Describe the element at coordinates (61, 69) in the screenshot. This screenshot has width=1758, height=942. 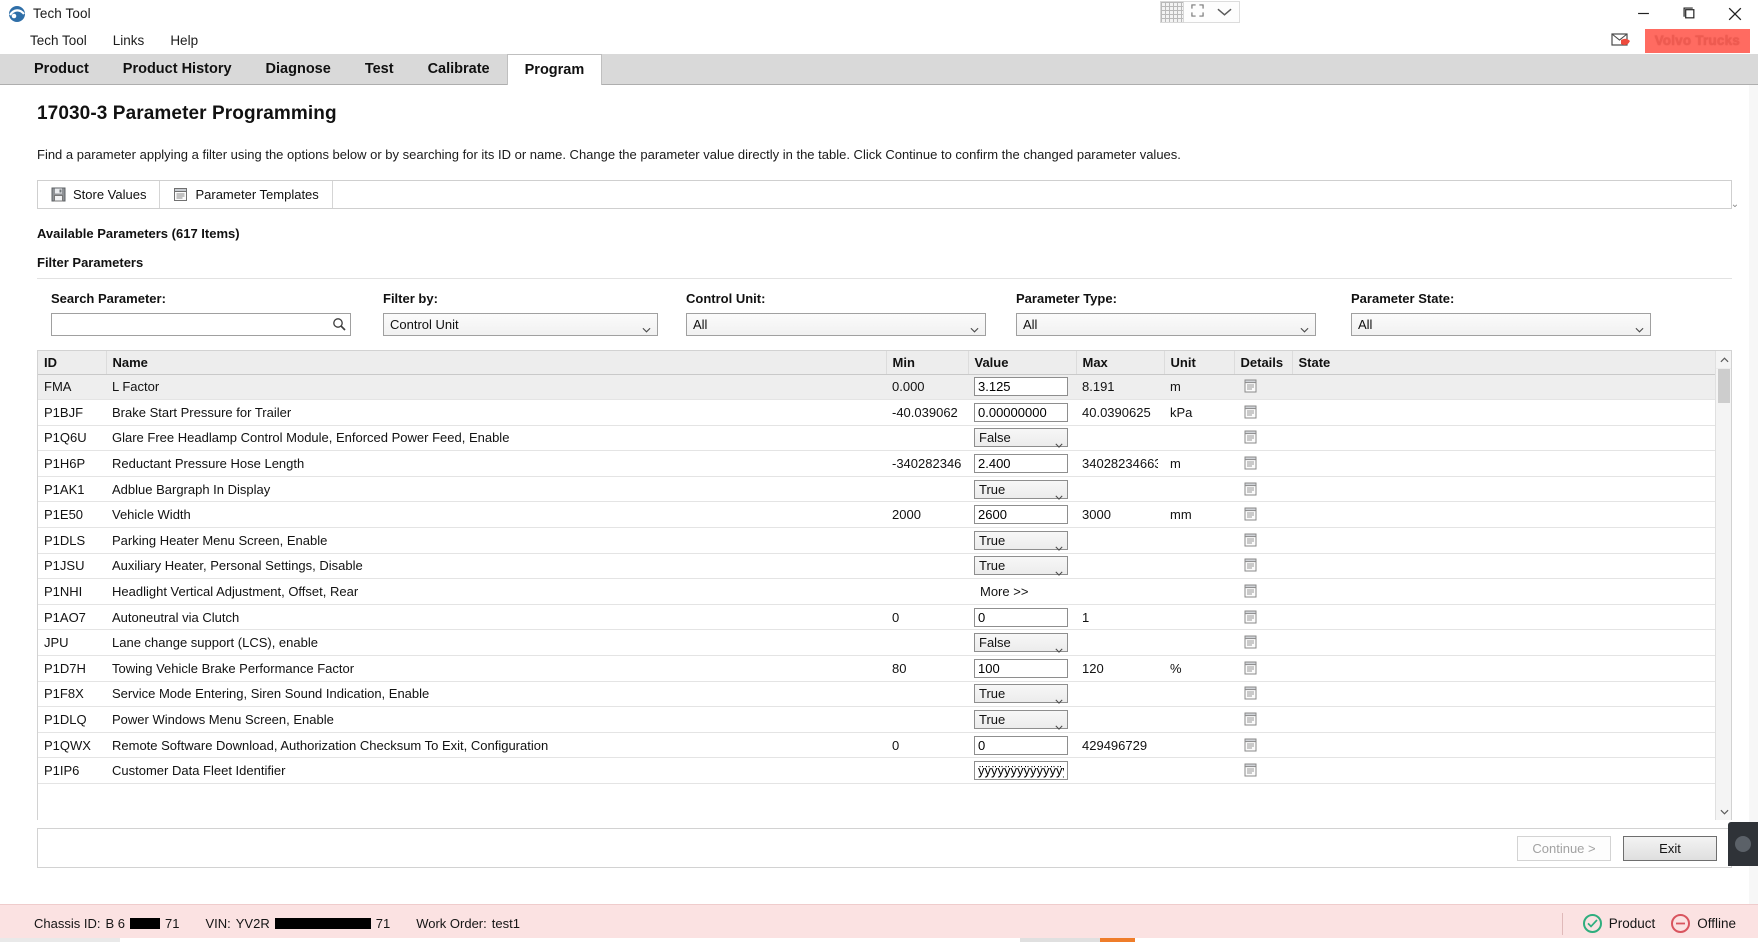
I see `tab-product: Product` at that location.